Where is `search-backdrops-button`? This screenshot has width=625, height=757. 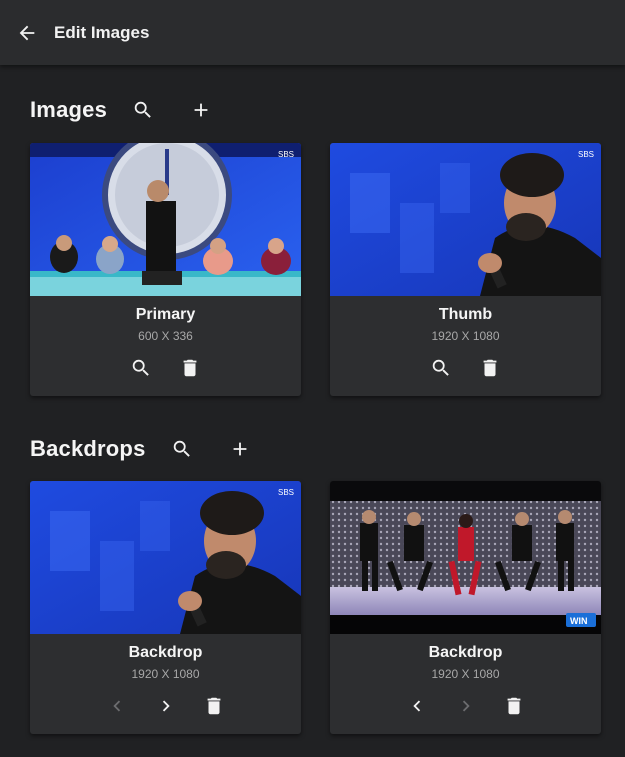
search-backdrops-button is located at coordinates (182, 449).